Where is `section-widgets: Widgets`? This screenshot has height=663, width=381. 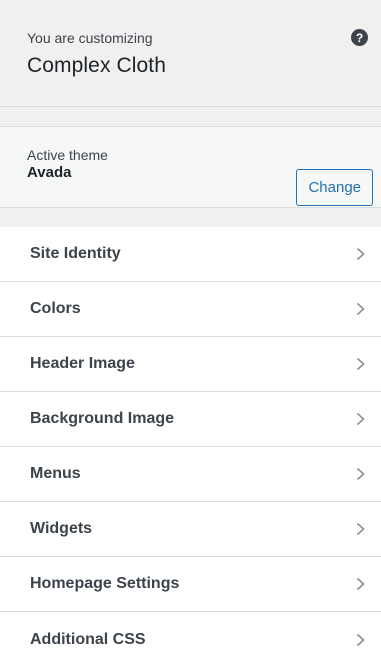 section-widgets: Widgets is located at coordinates (190, 529).